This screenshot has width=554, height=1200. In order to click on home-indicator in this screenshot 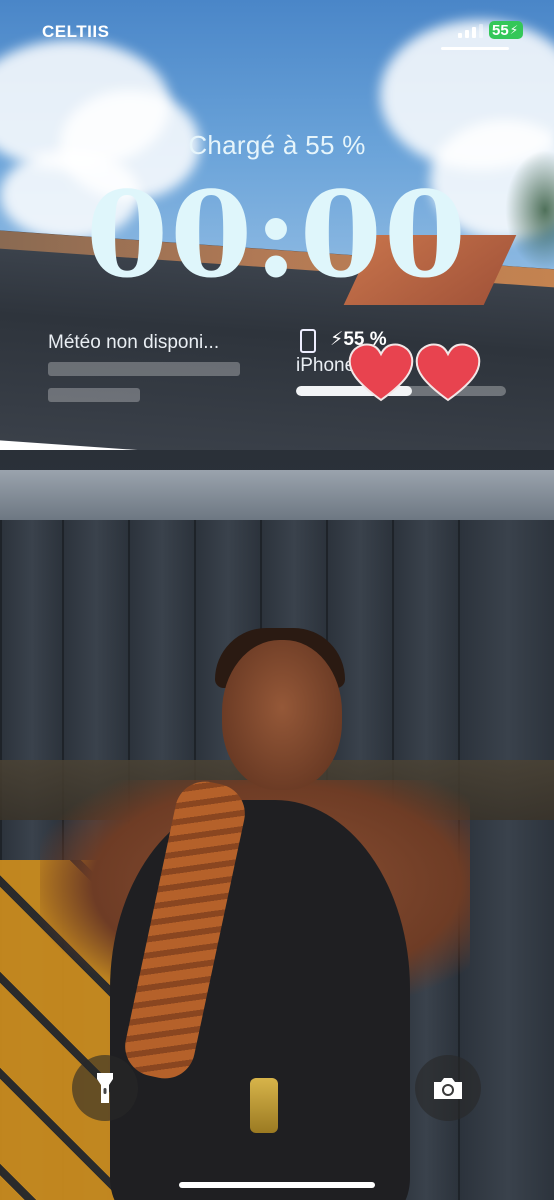, I will do `click(277, 1185)`.